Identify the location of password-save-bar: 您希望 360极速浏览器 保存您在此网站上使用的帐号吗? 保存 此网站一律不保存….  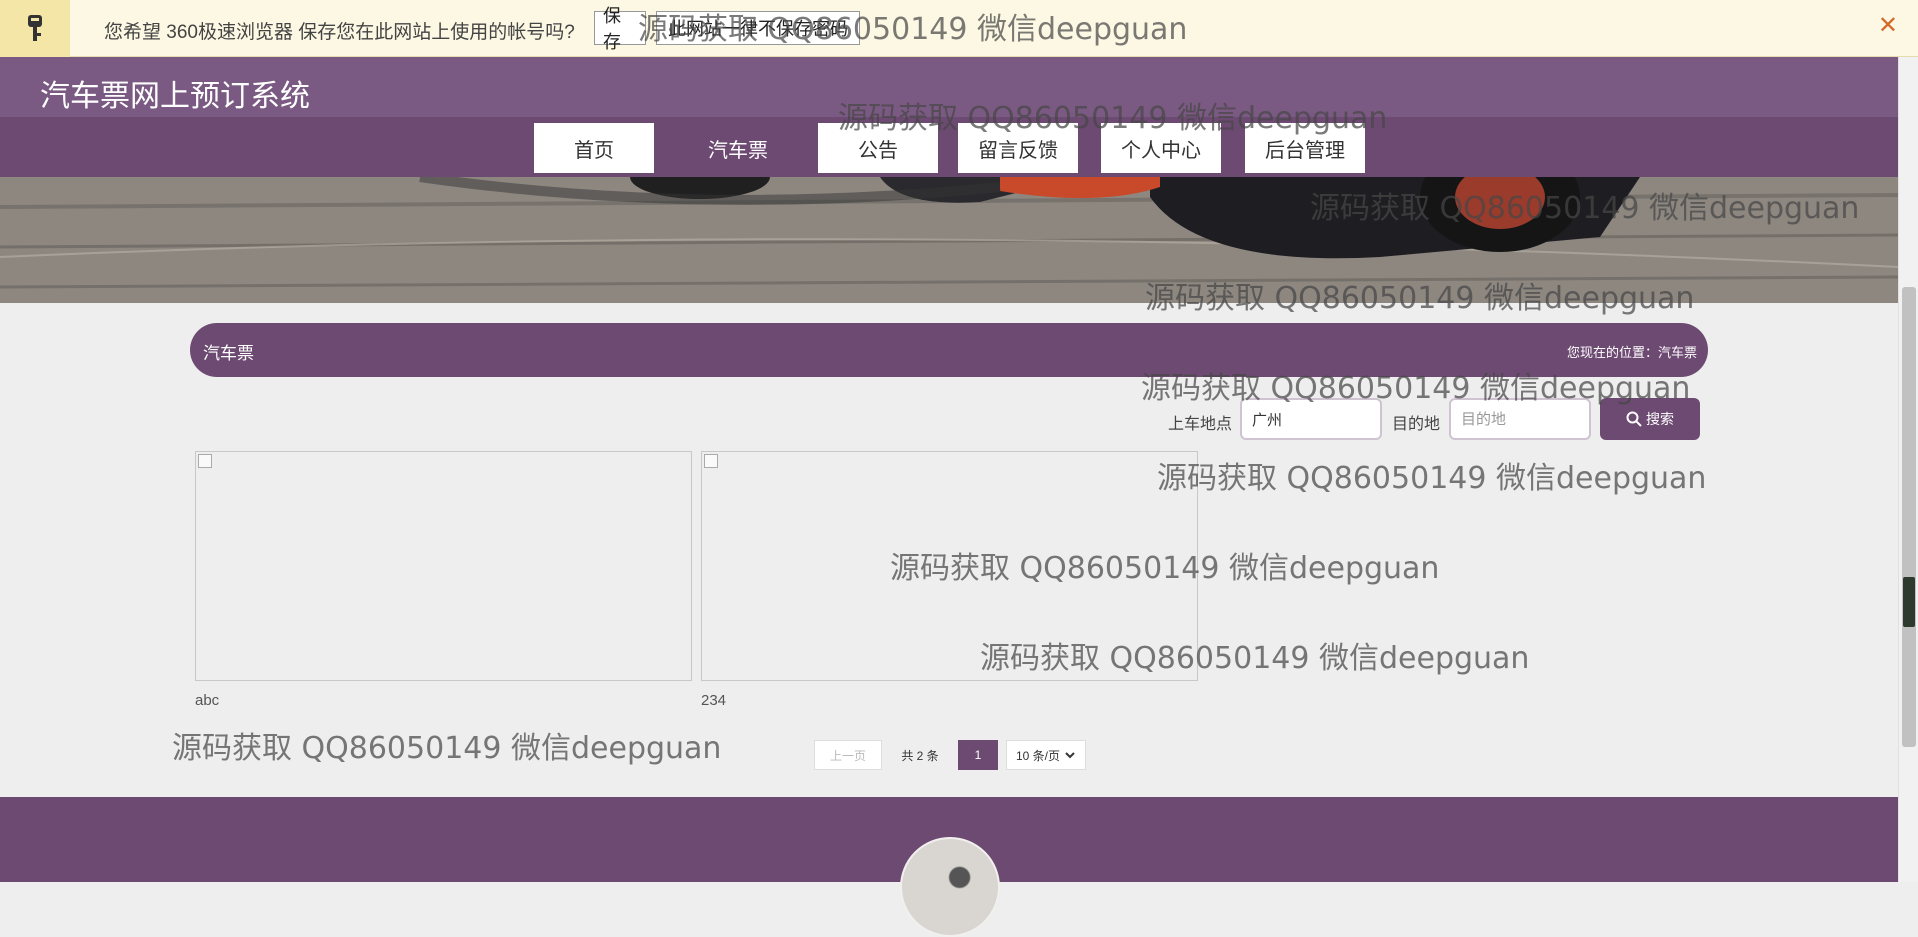
(959, 28).